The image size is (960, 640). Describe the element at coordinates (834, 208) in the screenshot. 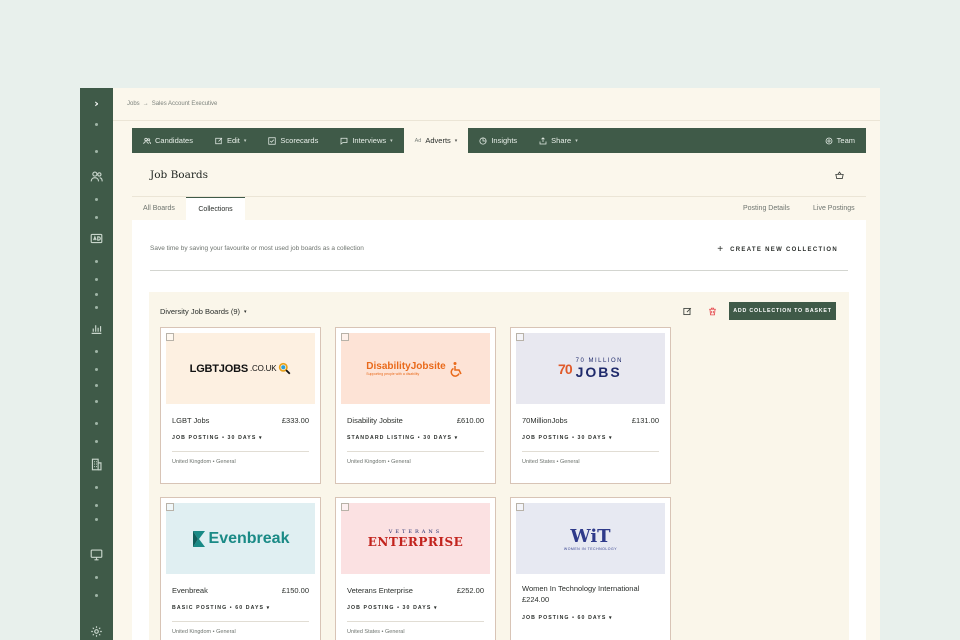

I see `tab-live-postings: Live Postings` at that location.